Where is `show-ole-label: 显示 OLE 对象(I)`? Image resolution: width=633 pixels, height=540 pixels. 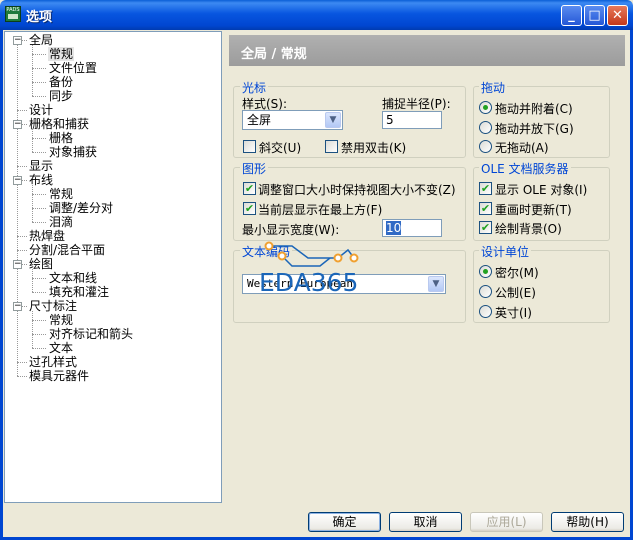
show-ole-label: 显示 OLE 对象(I) is located at coordinates (541, 190).